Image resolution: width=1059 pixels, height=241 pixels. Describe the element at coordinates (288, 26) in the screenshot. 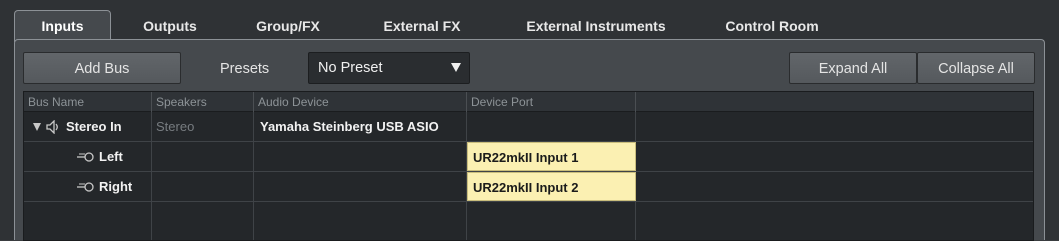

I see `tab-group-fx: Group/FX` at that location.